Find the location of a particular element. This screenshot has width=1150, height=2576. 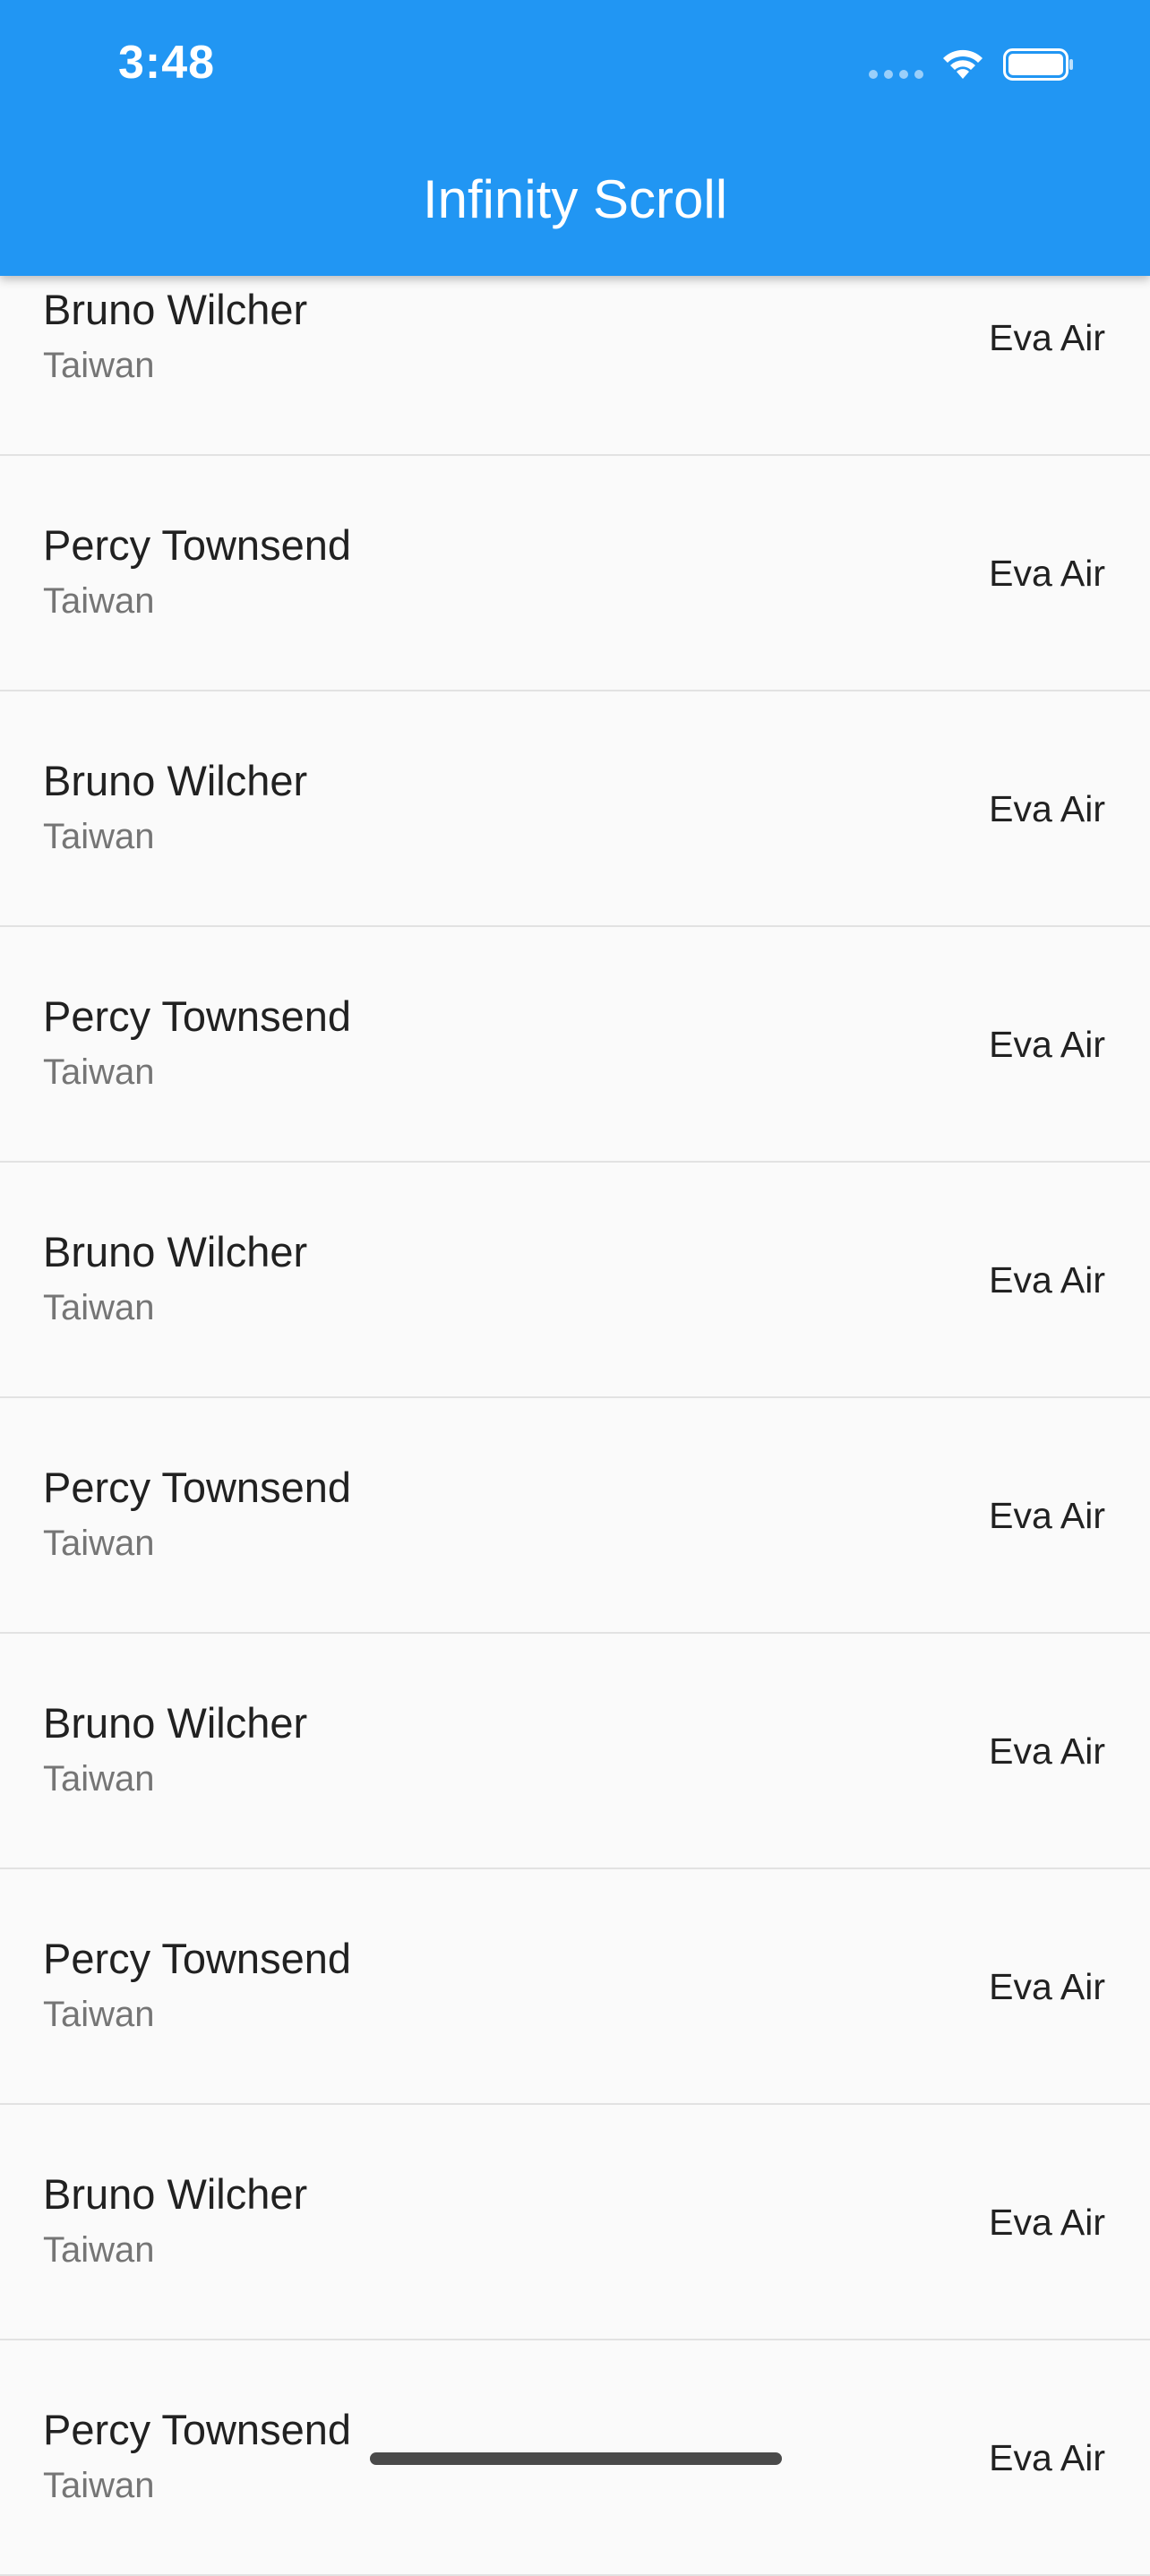

home-indicator is located at coordinates (576, 2458).